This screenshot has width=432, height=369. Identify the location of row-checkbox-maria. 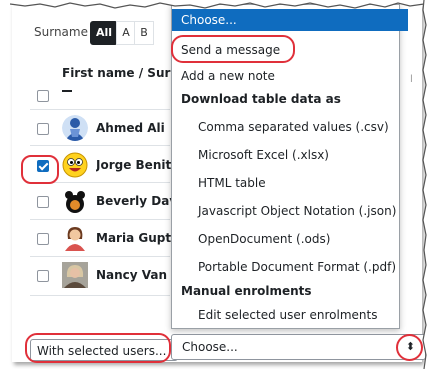
(43, 239).